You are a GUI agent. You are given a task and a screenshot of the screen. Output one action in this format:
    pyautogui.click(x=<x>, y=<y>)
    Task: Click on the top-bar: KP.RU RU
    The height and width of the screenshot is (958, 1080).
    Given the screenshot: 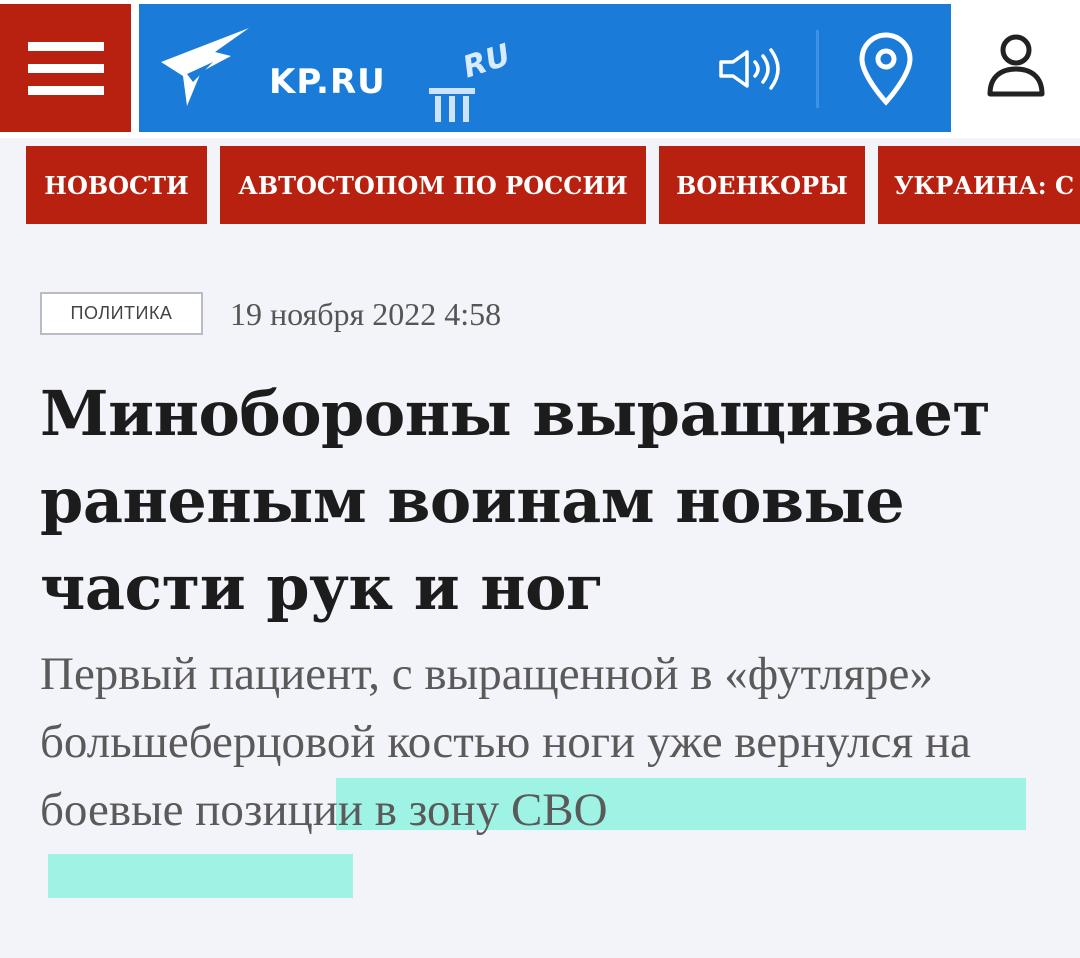 What is the action you would take?
    pyautogui.click(x=540, y=69)
    